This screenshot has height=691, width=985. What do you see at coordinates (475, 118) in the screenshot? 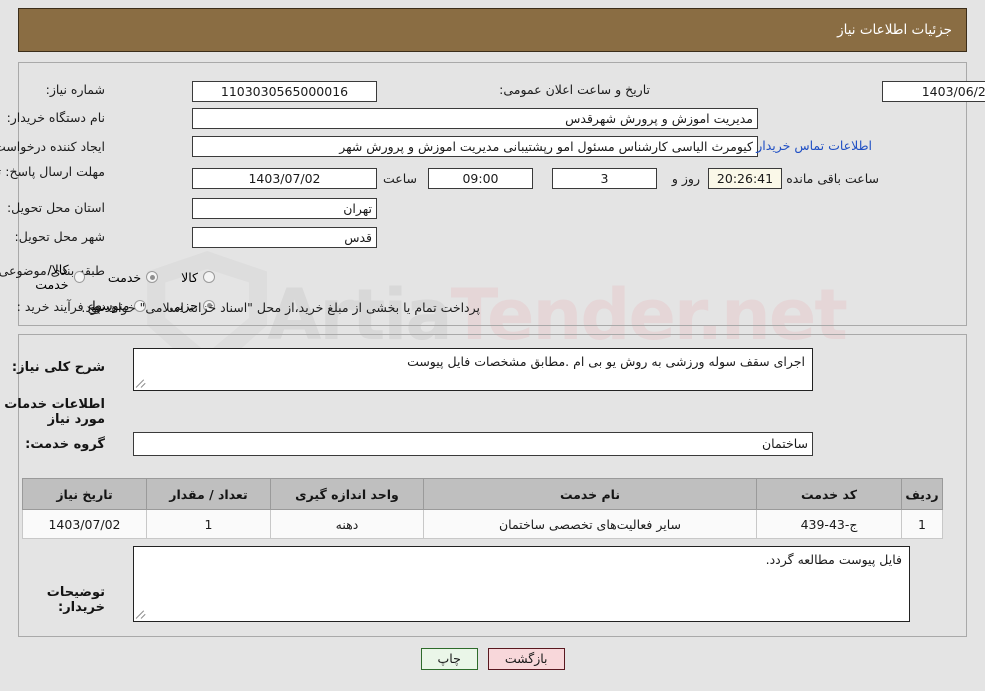
I see `buyer-org-field: مدیریت اموزش و پرورش شهرقدس` at bounding box center [475, 118].